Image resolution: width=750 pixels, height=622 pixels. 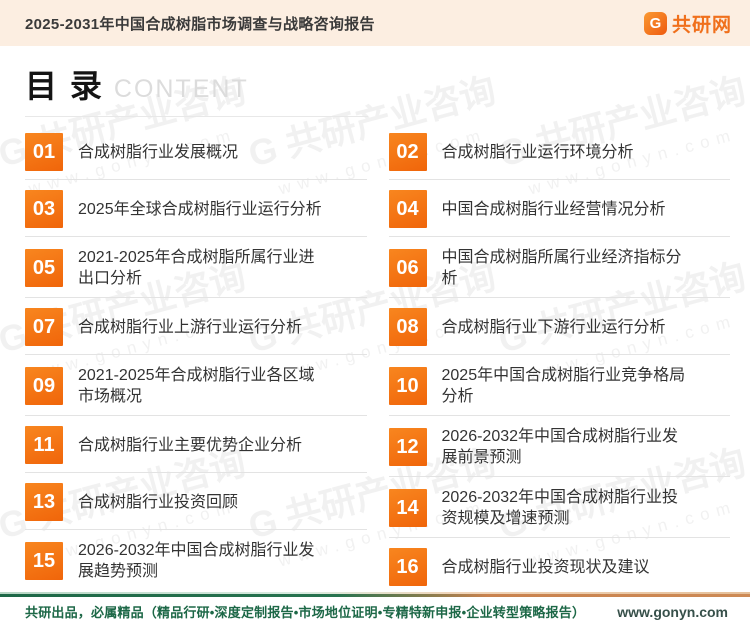 I want to click on toc-item-label: 合成树脂行业运行环境分析, so click(x=537, y=152).